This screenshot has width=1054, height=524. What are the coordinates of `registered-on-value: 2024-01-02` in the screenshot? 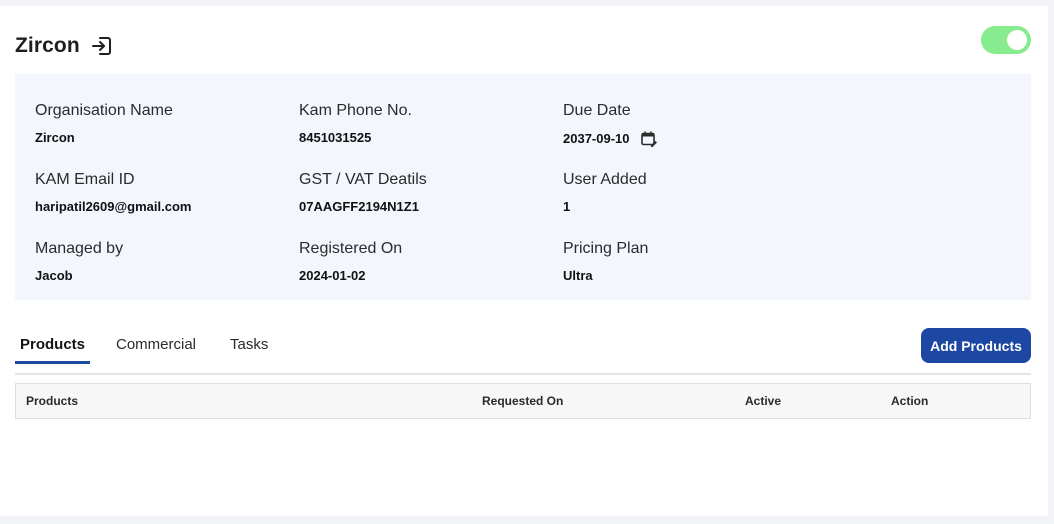 It's located at (332, 275).